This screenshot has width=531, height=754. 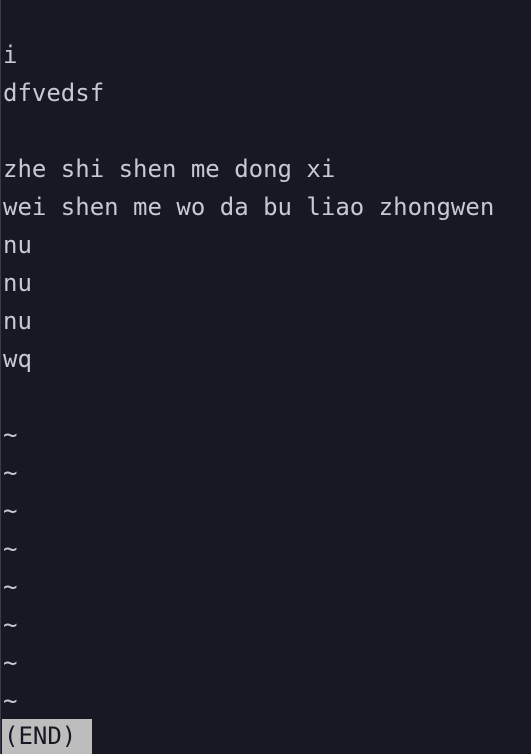 What do you see at coordinates (249, 207) in the screenshot?
I see `text-line: wei shen me wo da bu liao zhongwen` at bounding box center [249, 207].